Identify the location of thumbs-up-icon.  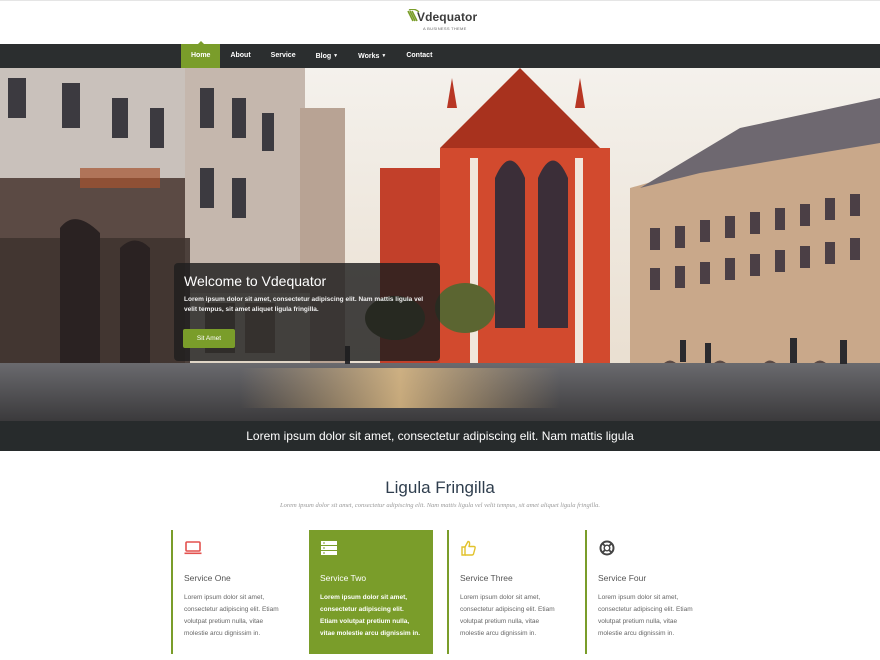
(468, 548).